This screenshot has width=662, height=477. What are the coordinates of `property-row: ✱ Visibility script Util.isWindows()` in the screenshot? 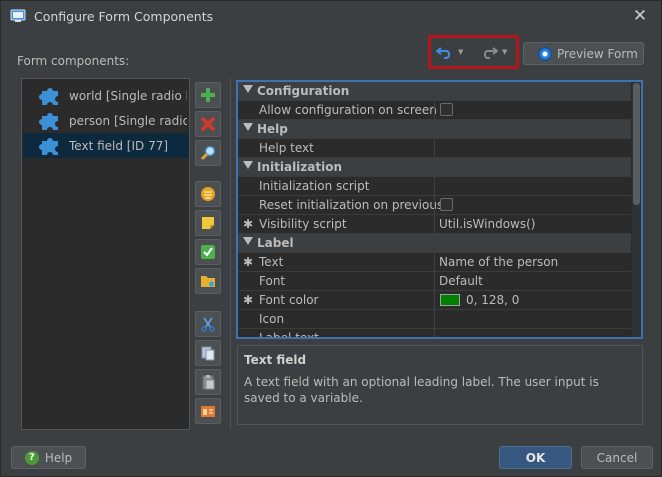 It's located at (434, 224).